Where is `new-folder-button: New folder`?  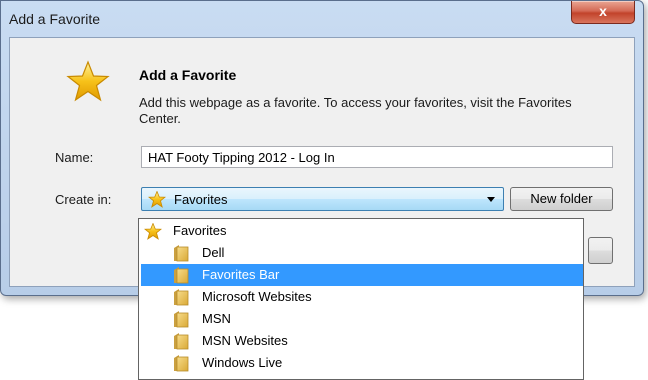 new-folder-button: New folder is located at coordinates (561, 199).